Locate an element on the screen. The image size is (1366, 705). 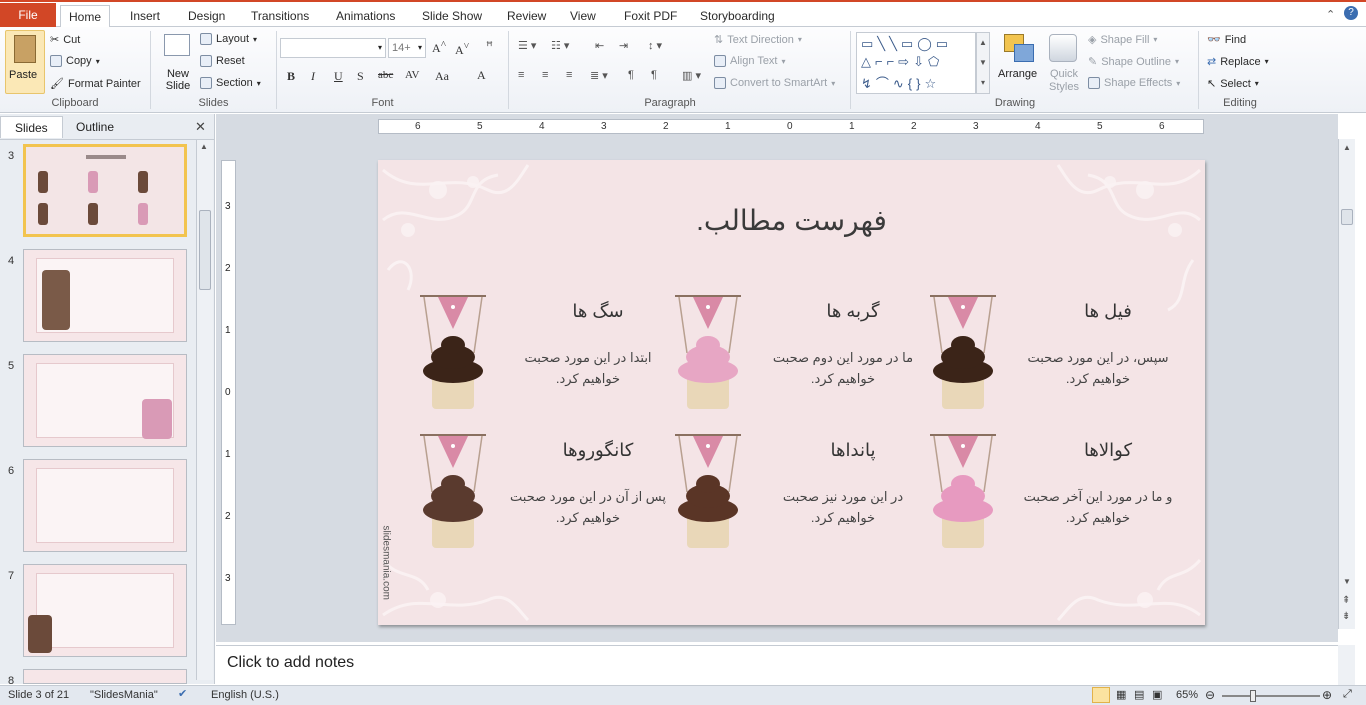
tab-slide-show: Slide Show is located at coordinates (452, 16).